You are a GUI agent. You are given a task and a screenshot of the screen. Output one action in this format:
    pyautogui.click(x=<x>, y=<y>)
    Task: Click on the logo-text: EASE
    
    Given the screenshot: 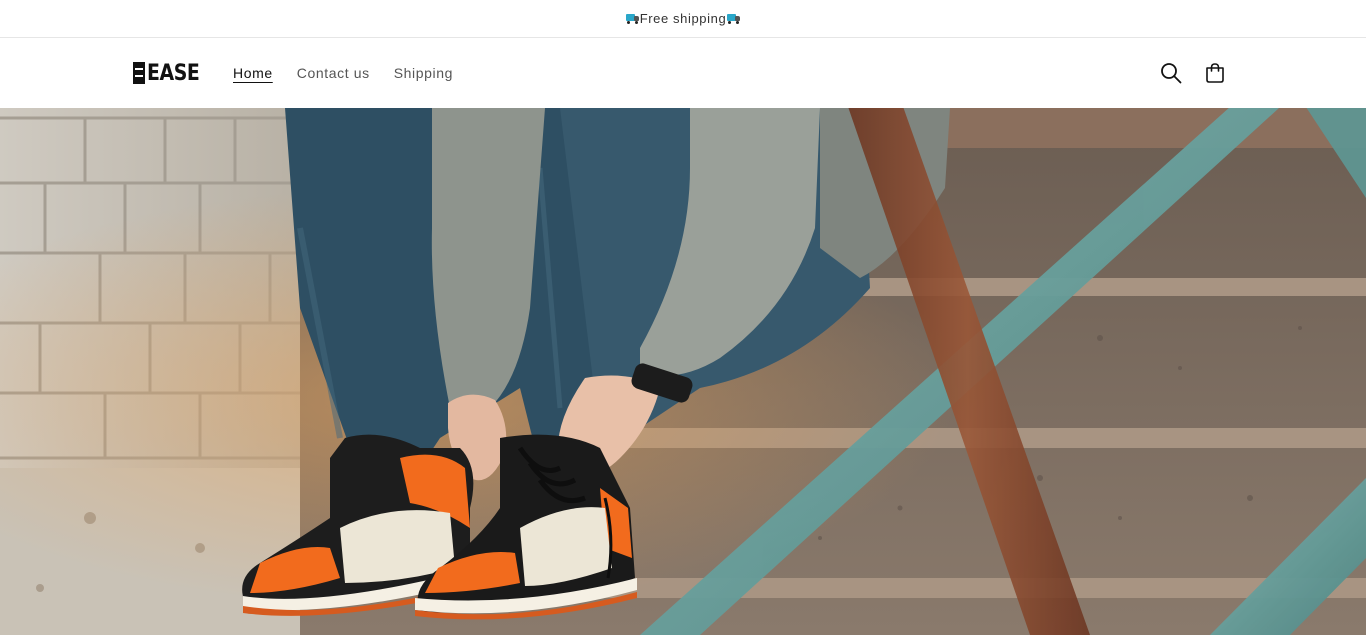 What is the action you would take?
    pyautogui.click(x=173, y=73)
    